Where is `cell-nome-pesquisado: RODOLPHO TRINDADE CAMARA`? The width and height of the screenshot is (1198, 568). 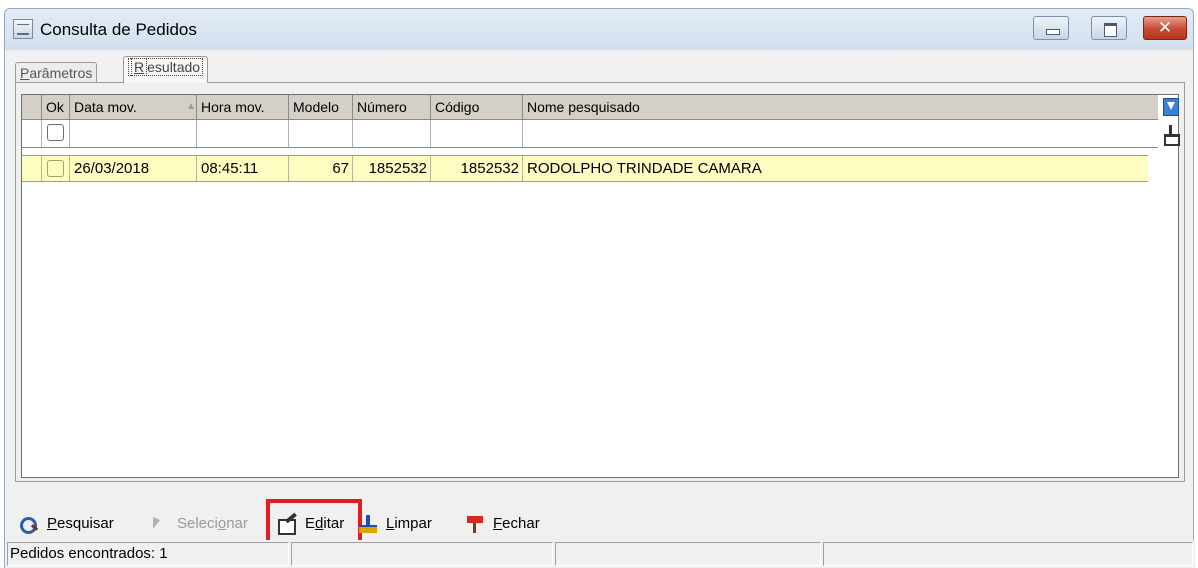
cell-nome-pesquisado: RODOLPHO TRINDADE CAMARA is located at coordinates (835, 168).